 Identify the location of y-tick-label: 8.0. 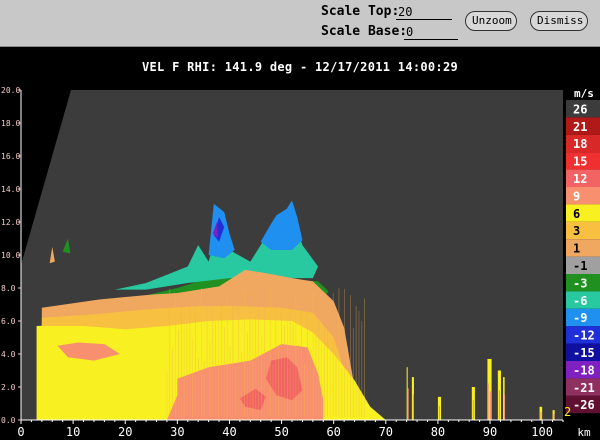
(8, 288).